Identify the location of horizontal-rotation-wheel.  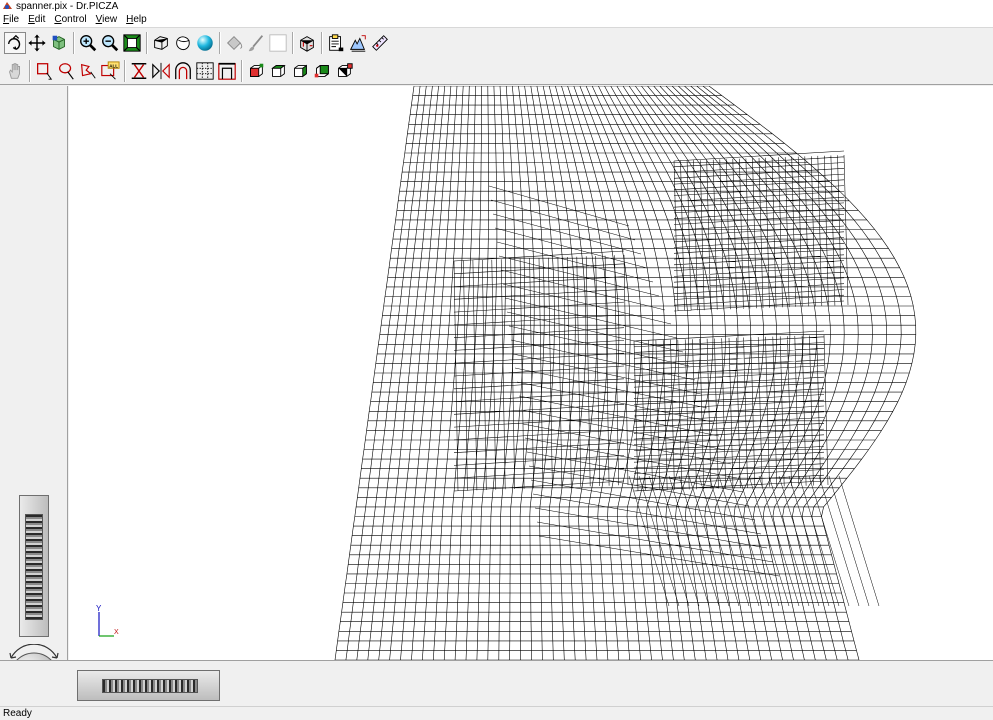
(148, 685).